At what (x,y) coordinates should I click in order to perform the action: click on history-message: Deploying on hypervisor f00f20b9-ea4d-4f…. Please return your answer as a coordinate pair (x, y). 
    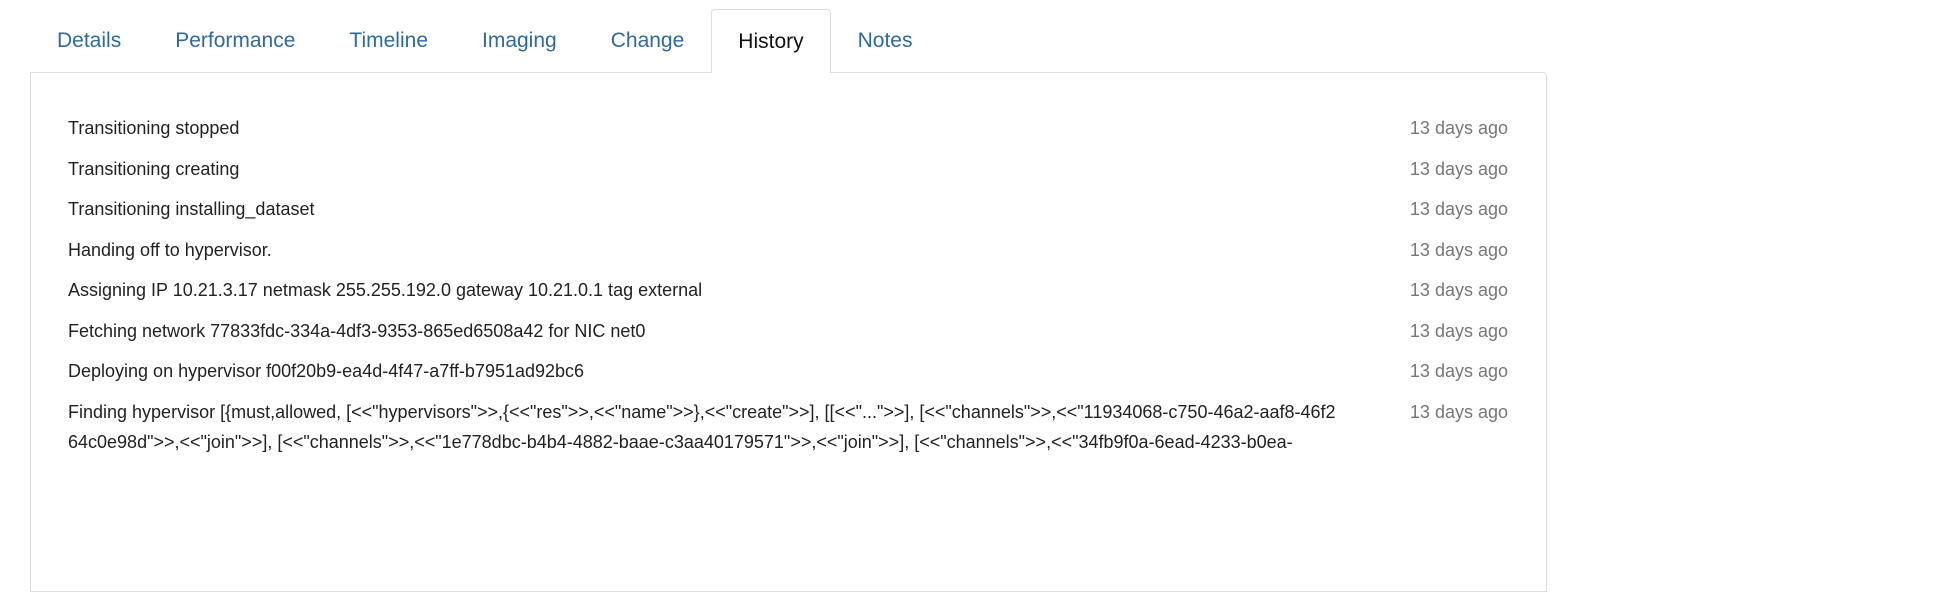
    Looking at the image, I should click on (326, 371).